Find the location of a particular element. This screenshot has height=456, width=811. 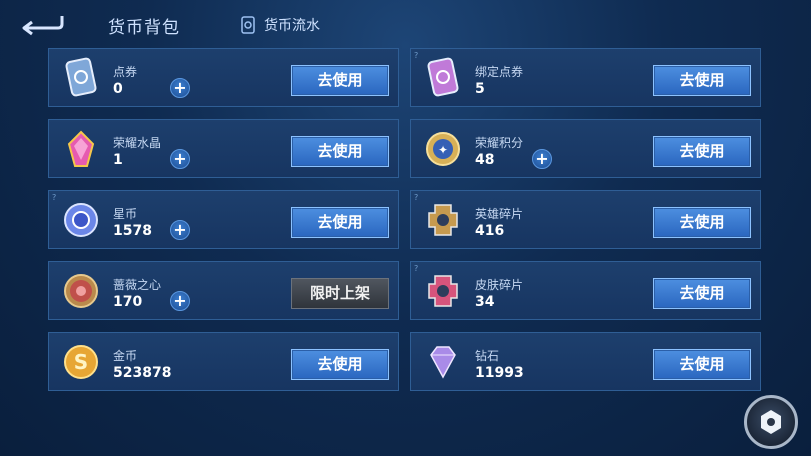

currency-count: 11993 is located at coordinates (499, 373).